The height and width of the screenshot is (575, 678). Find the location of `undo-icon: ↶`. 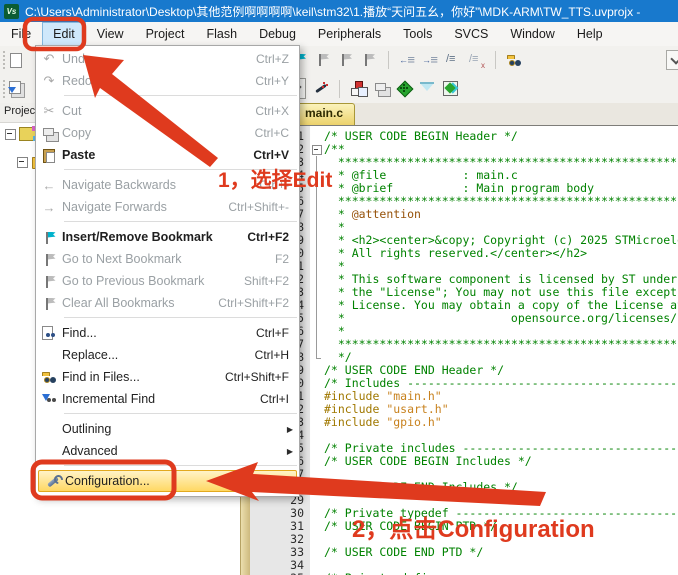

undo-icon: ↶ is located at coordinates (49, 58).